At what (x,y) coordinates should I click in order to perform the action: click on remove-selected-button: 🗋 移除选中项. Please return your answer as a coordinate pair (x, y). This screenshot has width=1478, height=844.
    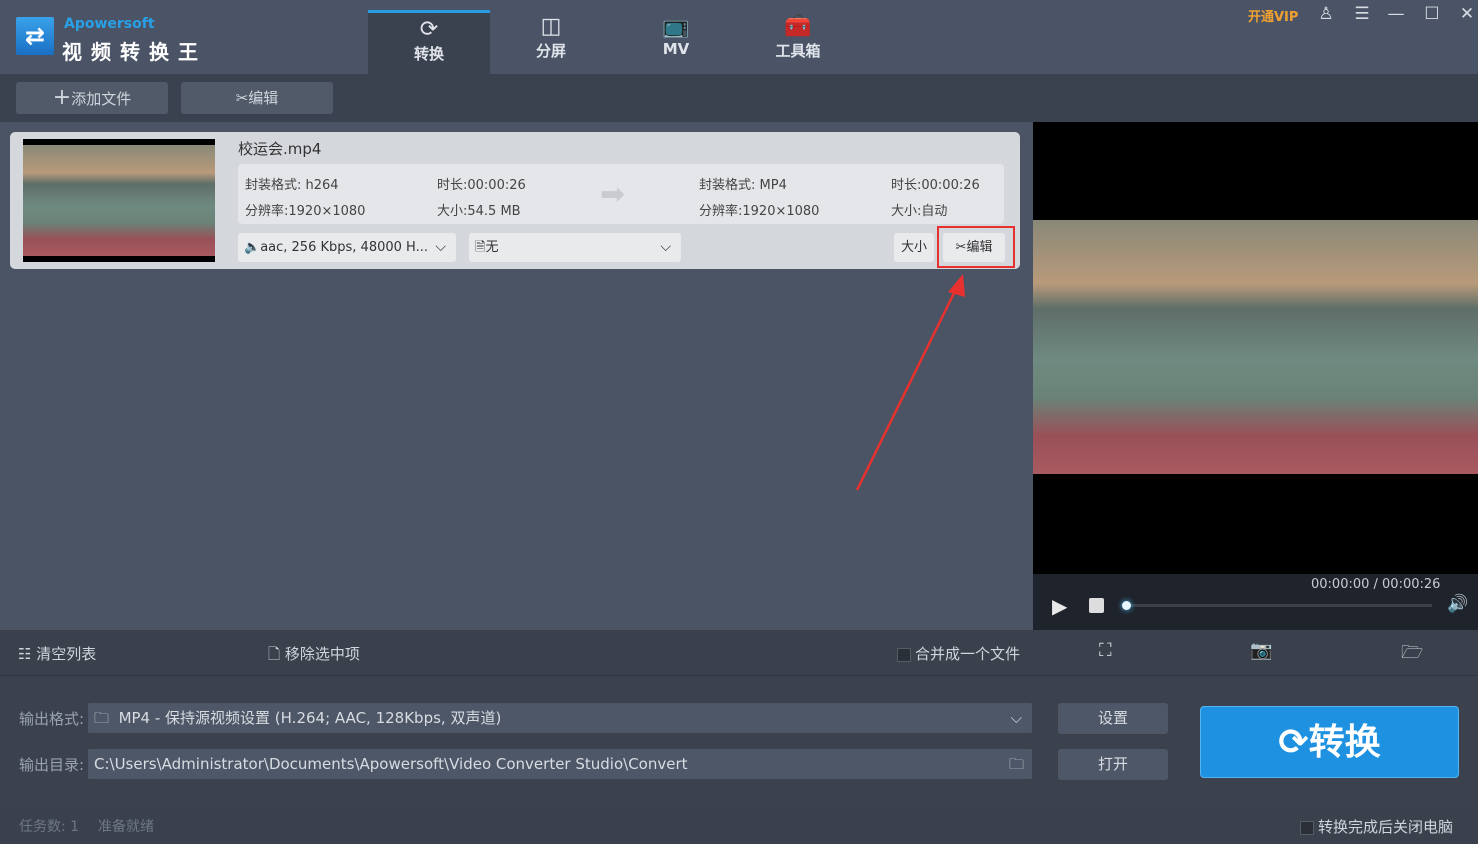
    Looking at the image, I should click on (314, 656).